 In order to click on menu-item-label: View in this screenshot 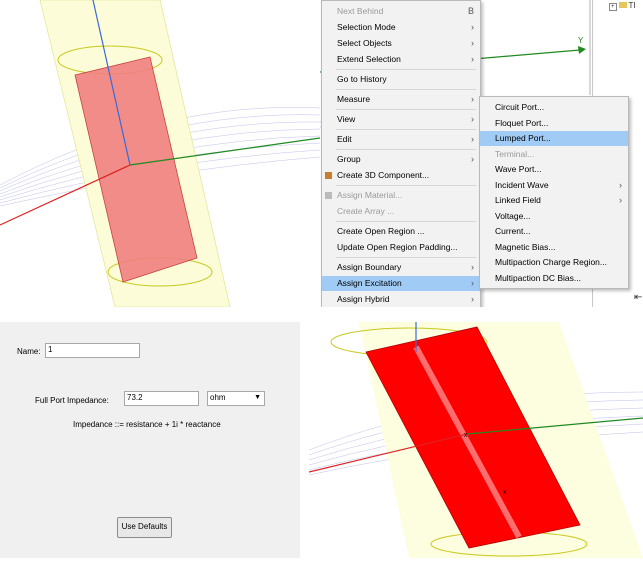, I will do `click(346, 119)`.